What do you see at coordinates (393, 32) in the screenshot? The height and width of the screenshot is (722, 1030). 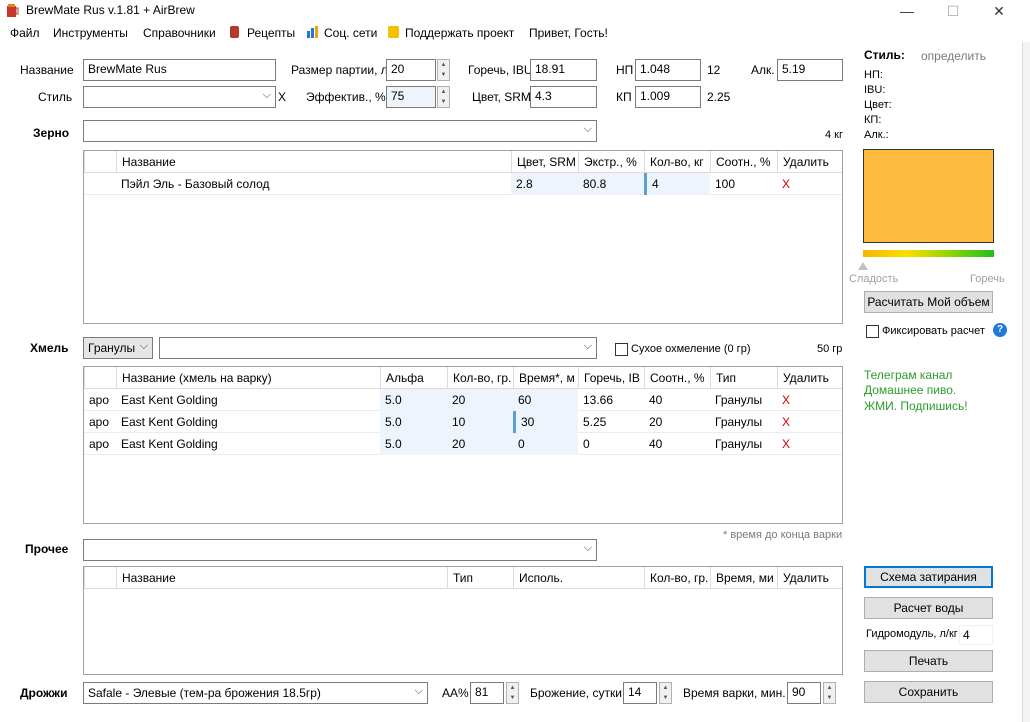 I see `donate-icon` at bounding box center [393, 32].